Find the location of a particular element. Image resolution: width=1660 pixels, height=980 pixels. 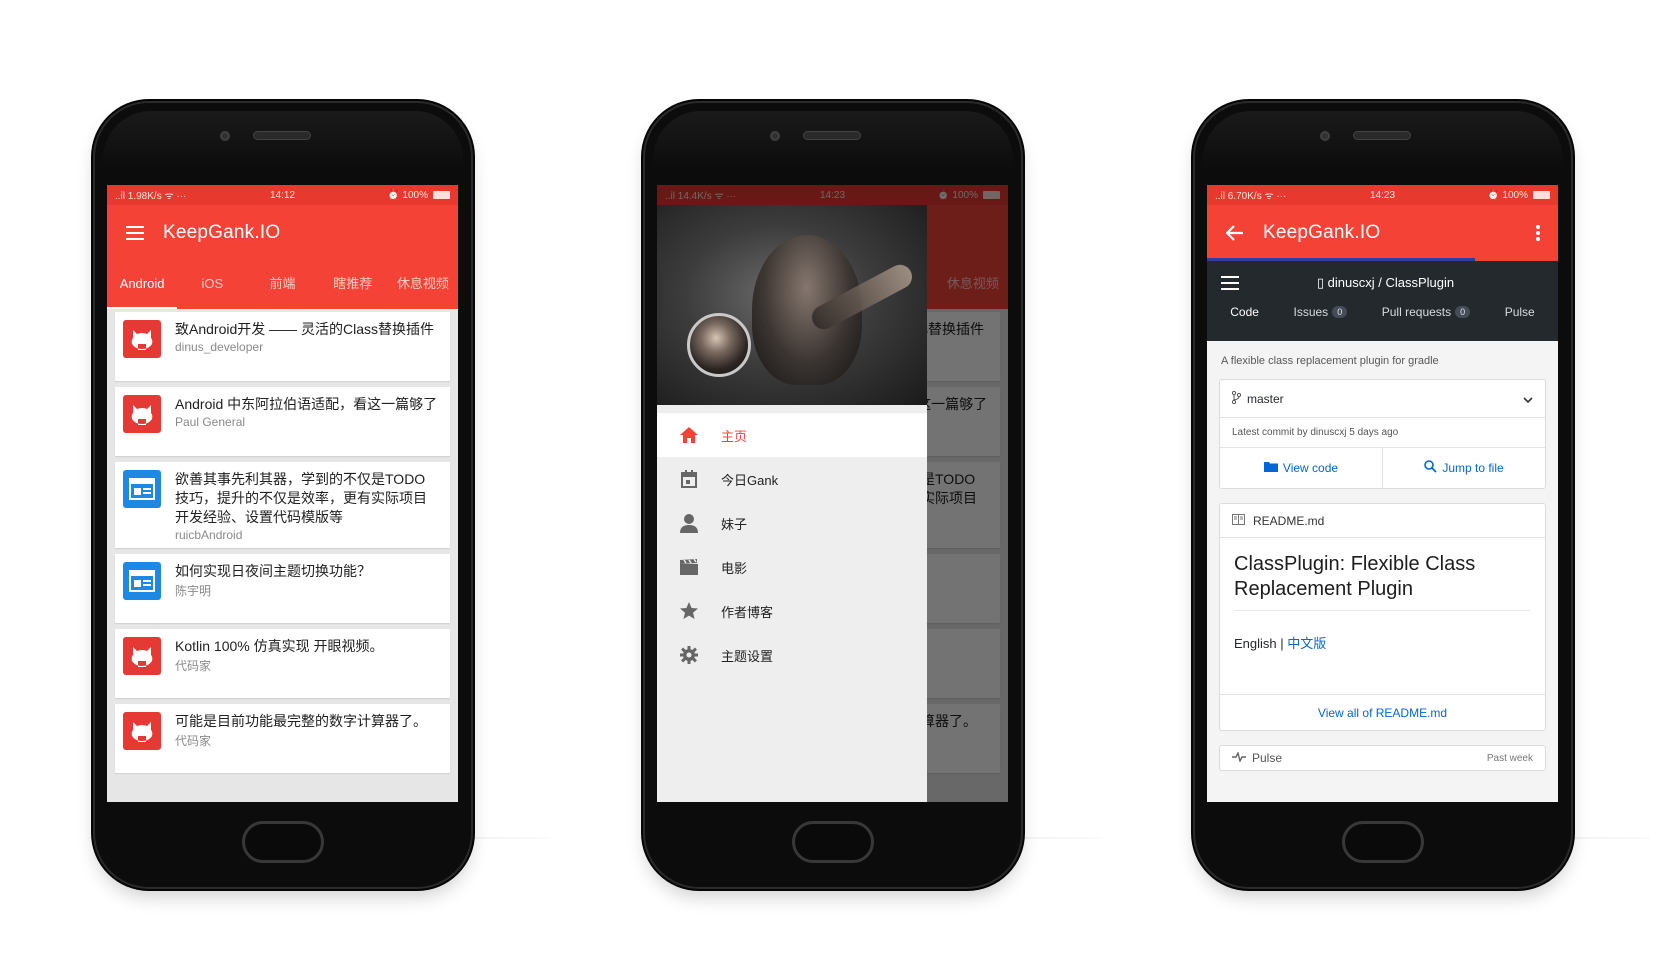

category-tabs: Android iOS 前端 瞎推荐 休息视频 is located at coordinates (282, 285).